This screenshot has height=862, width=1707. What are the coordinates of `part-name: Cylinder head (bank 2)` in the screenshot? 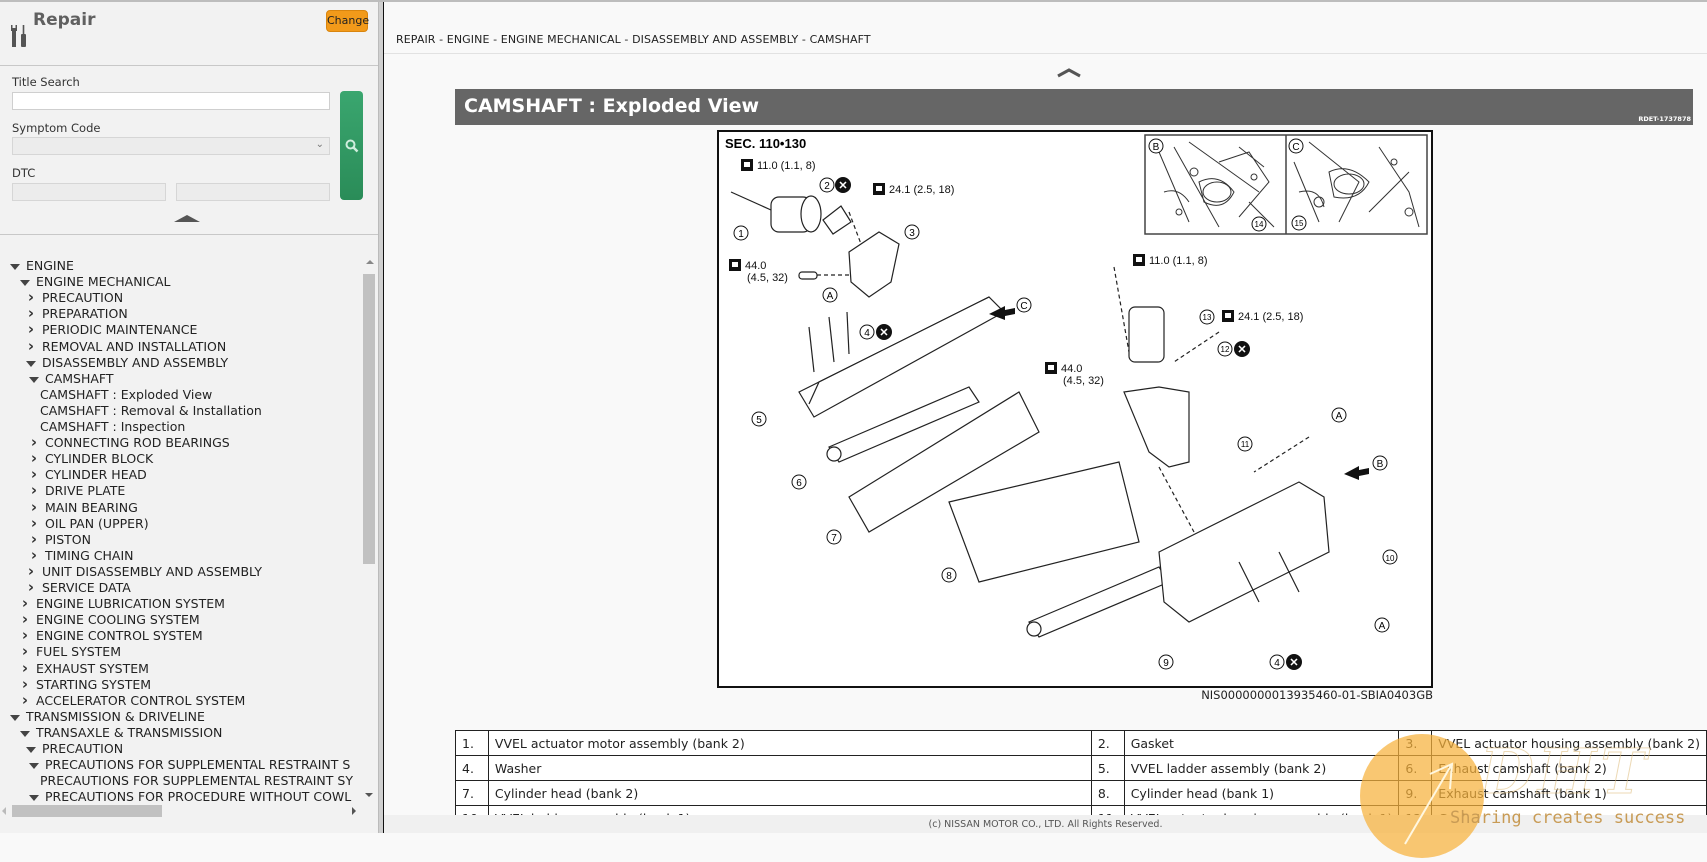 It's located at (789, 793).